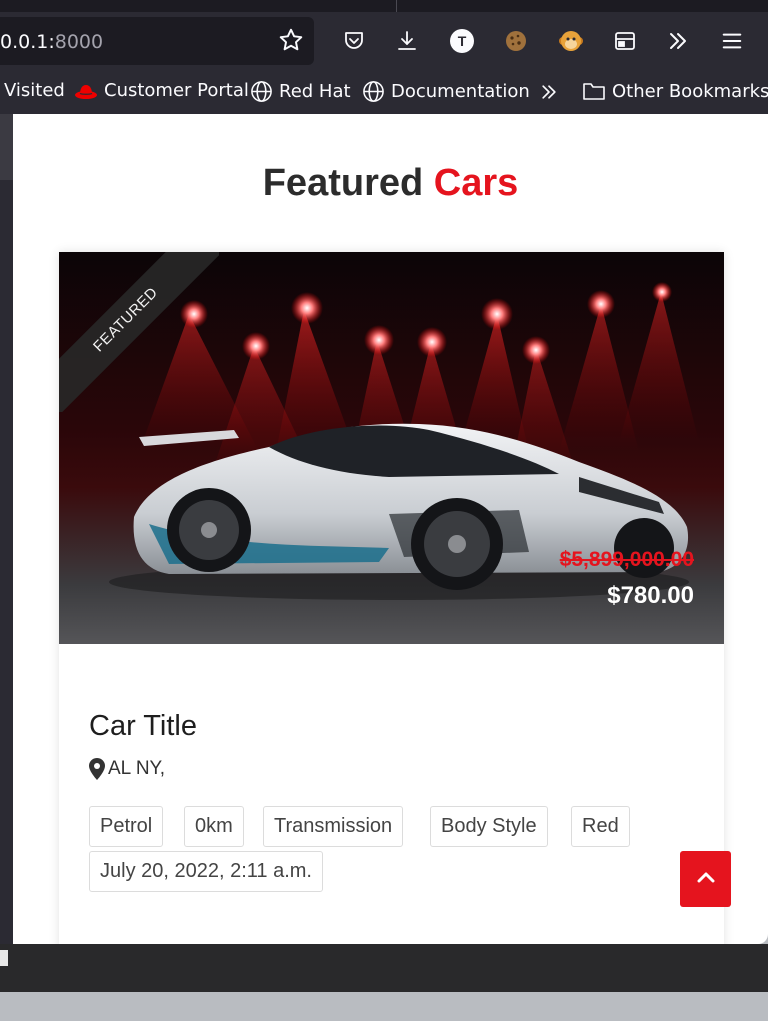 The image size is (768, 1021). I want to click on url-bar: 0.0.1:8000, so click(157, 41).